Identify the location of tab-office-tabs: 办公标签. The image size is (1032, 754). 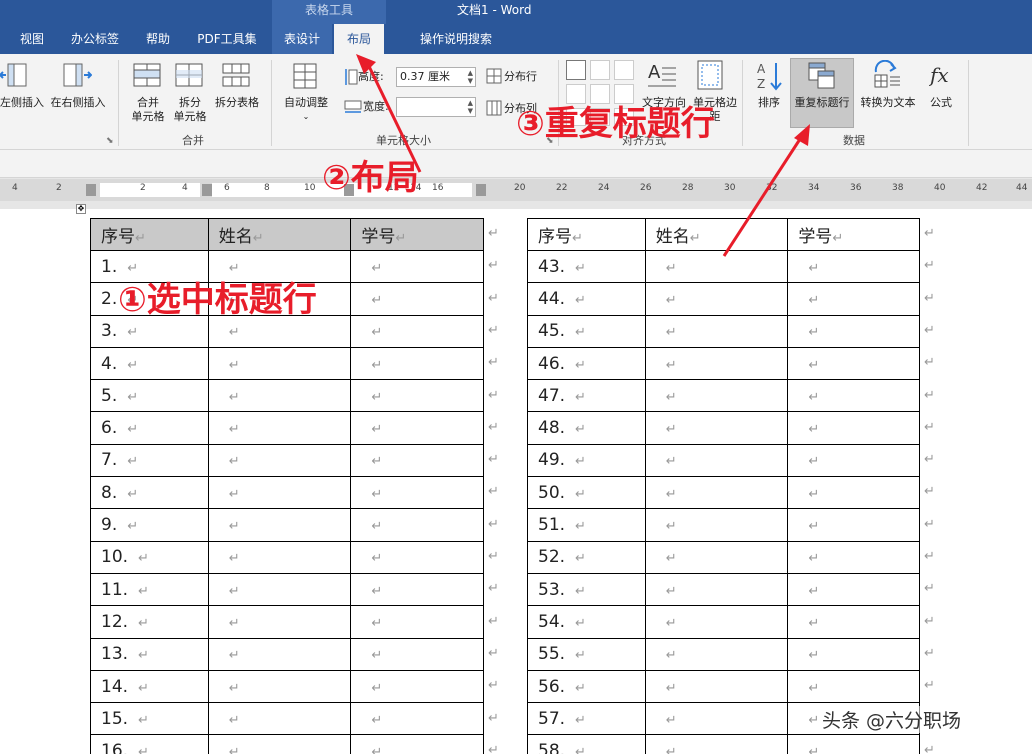
(95, 39).